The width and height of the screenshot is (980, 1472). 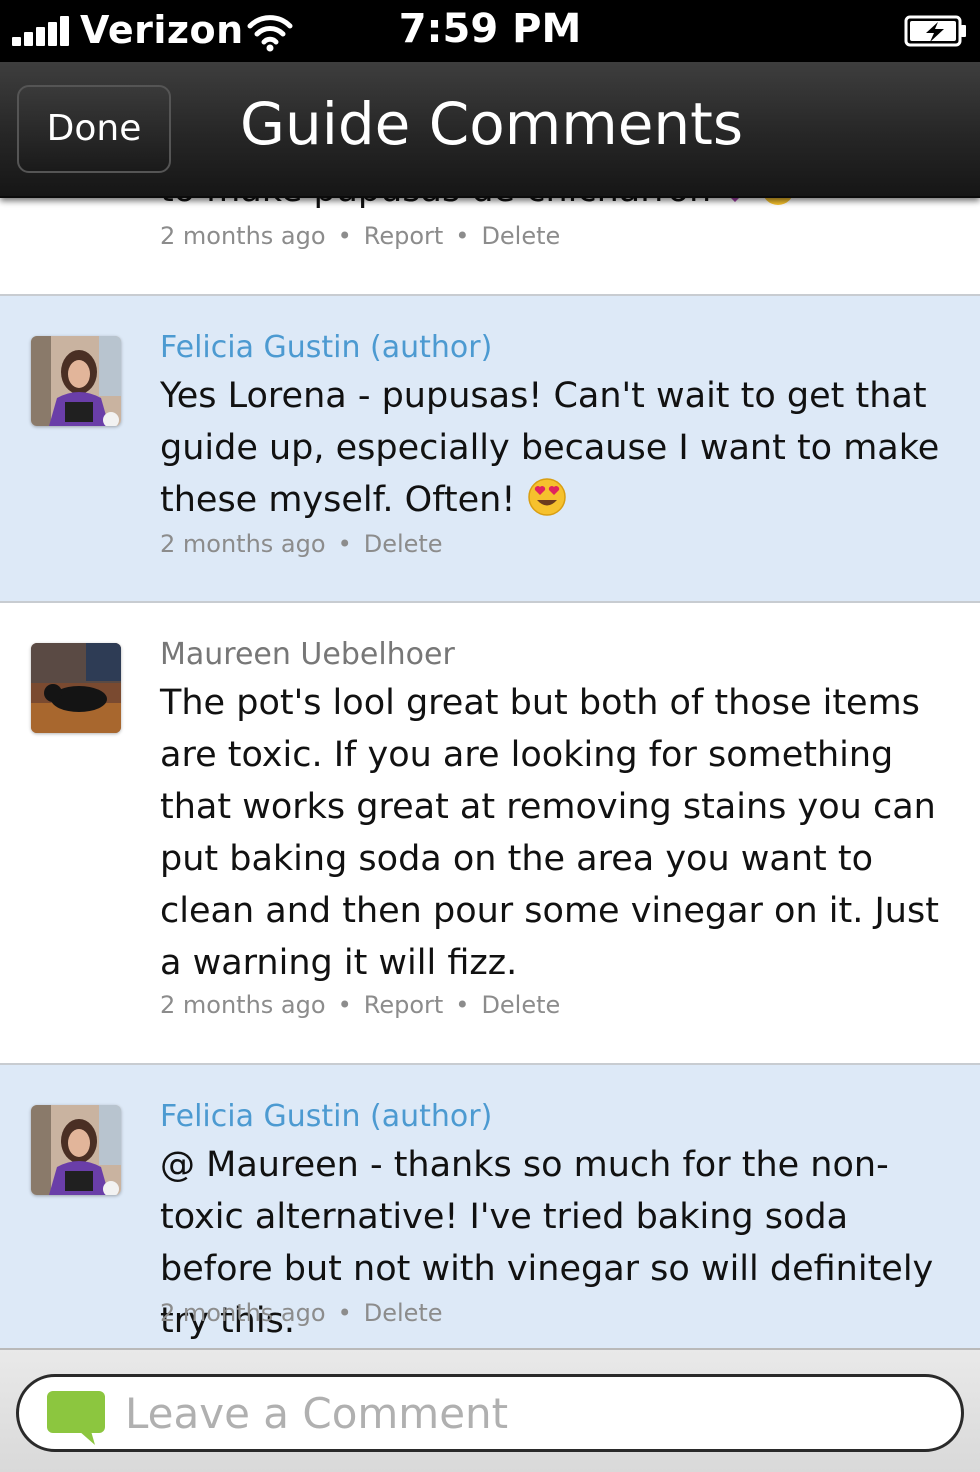 What do you see at coordinates (76, 1418) in the screenshot?
I see `chat-bubble-icon` at bounding box center [76, 1418].